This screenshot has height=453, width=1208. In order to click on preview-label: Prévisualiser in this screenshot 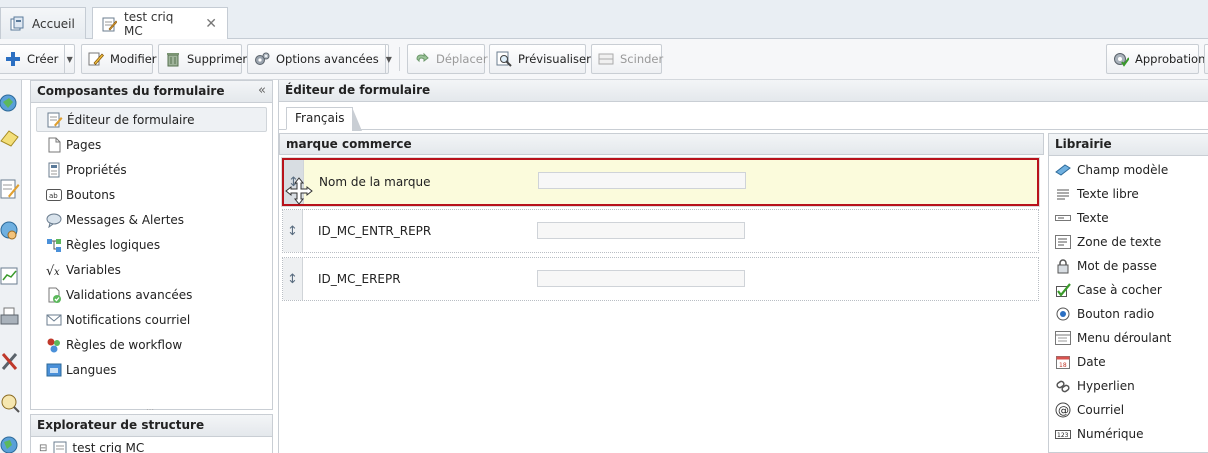, I will do `click(554, 59)`.